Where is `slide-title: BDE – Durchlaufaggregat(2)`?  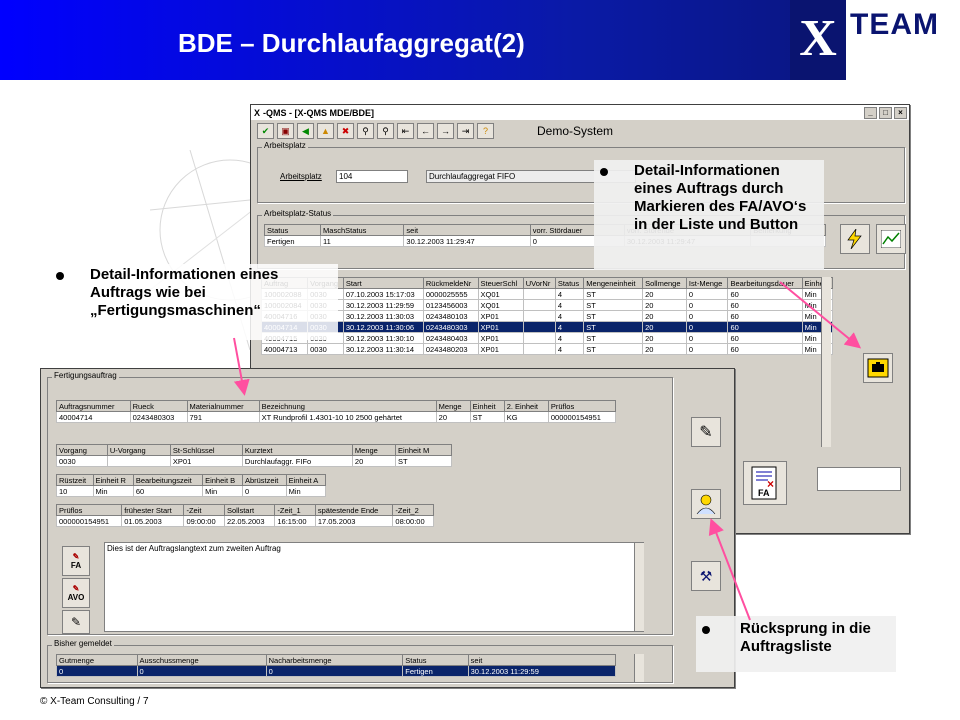
slide-title: BDE – Durchlaufaggregat(2) is located at coordinates (351, 43).